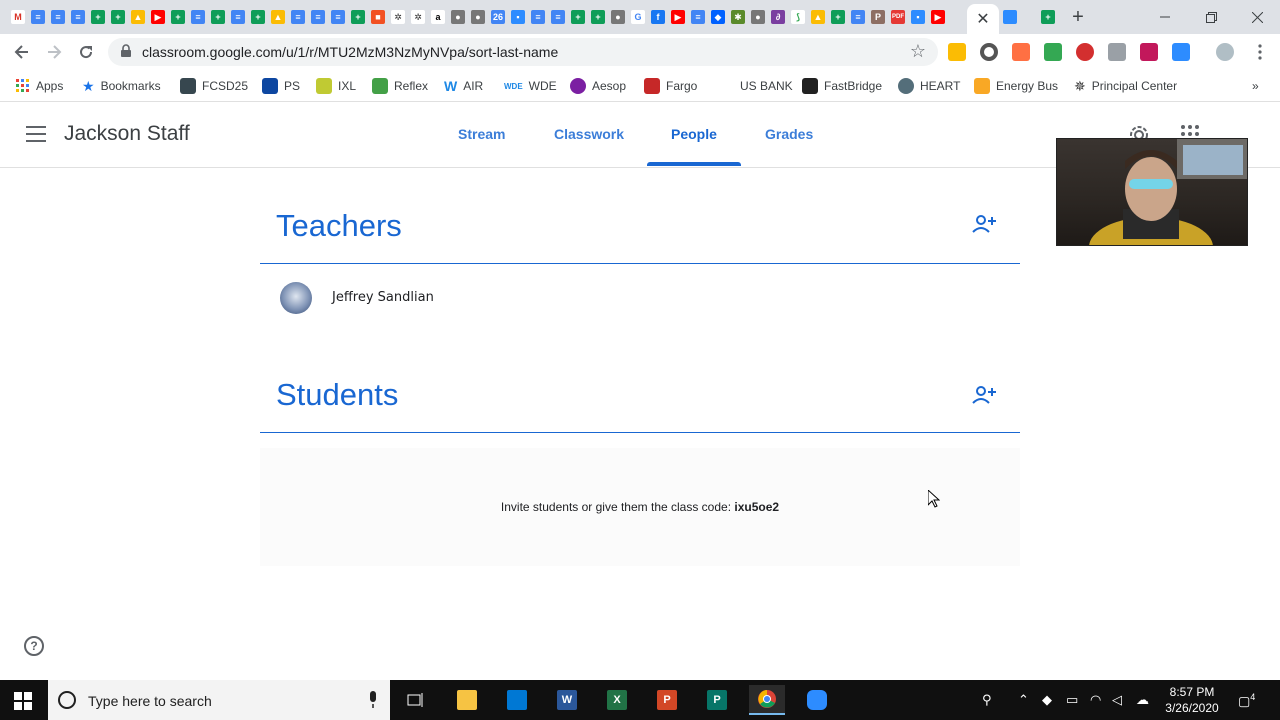  I want to click on bookmarks-overflow-button: », so click(1255, 86).